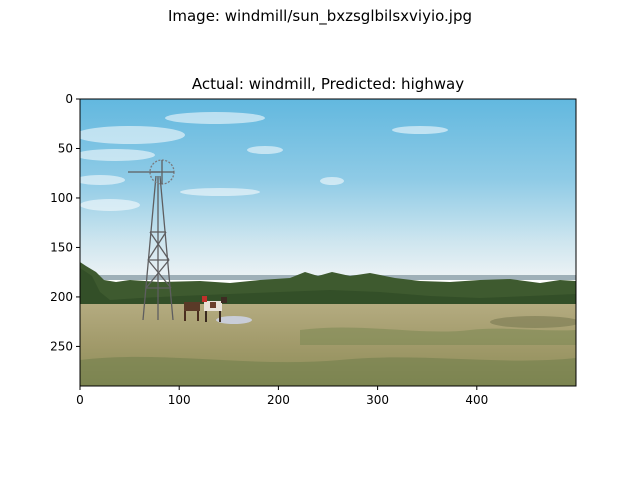 The width and height of the screenshot is (640, 480). What do you see at coordinates (476, 400) in the screenshot?
I see `x-tick-label: 400` at bounding box center [476, 400].